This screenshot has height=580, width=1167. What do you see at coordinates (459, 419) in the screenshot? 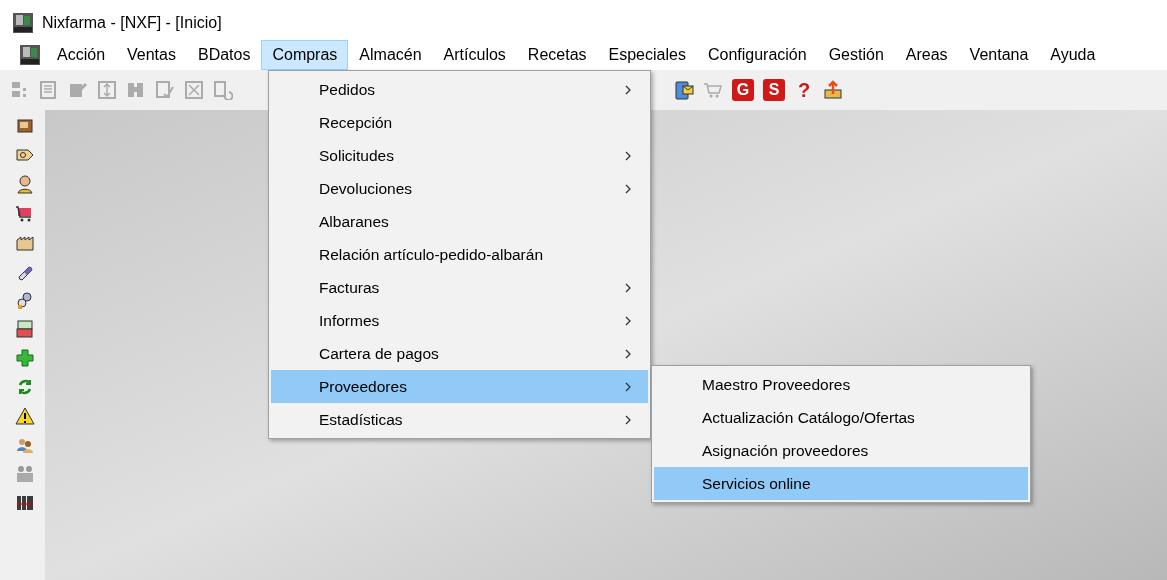
I see `menu-item: Estadísticas` at bounding box center [459, 419].